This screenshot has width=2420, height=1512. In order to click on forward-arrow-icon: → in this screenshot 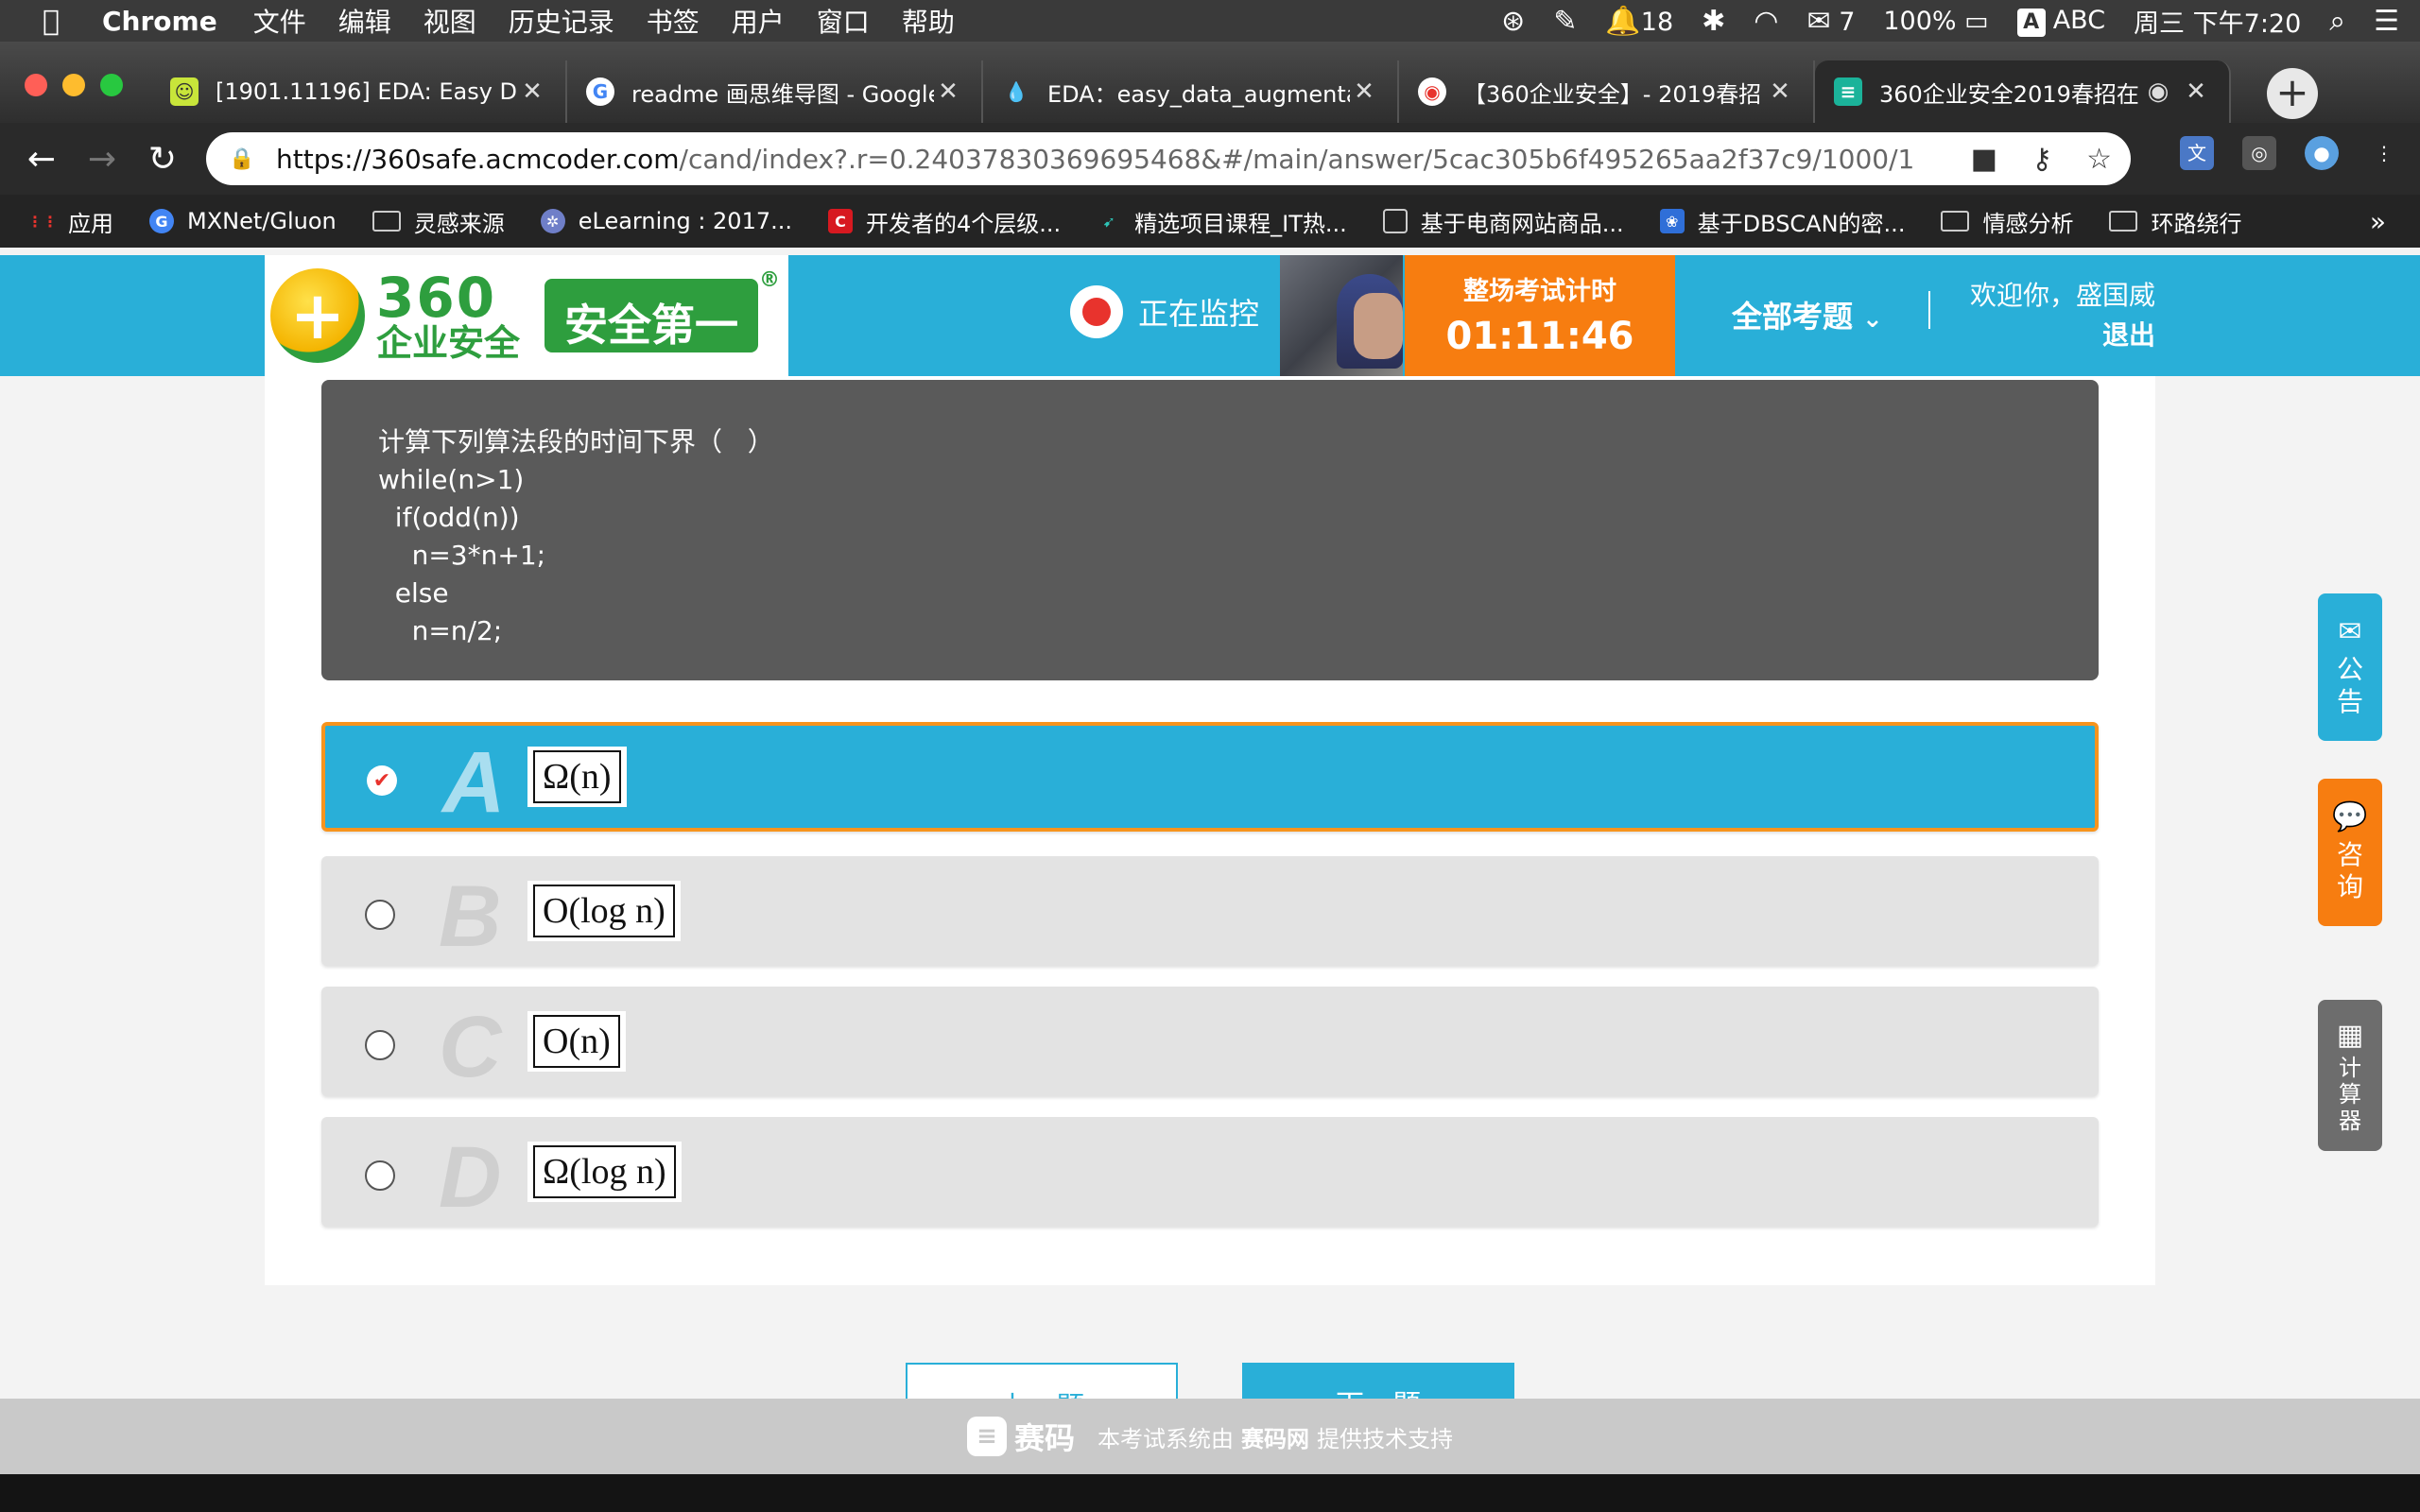, I will do `click(102, 159)`.